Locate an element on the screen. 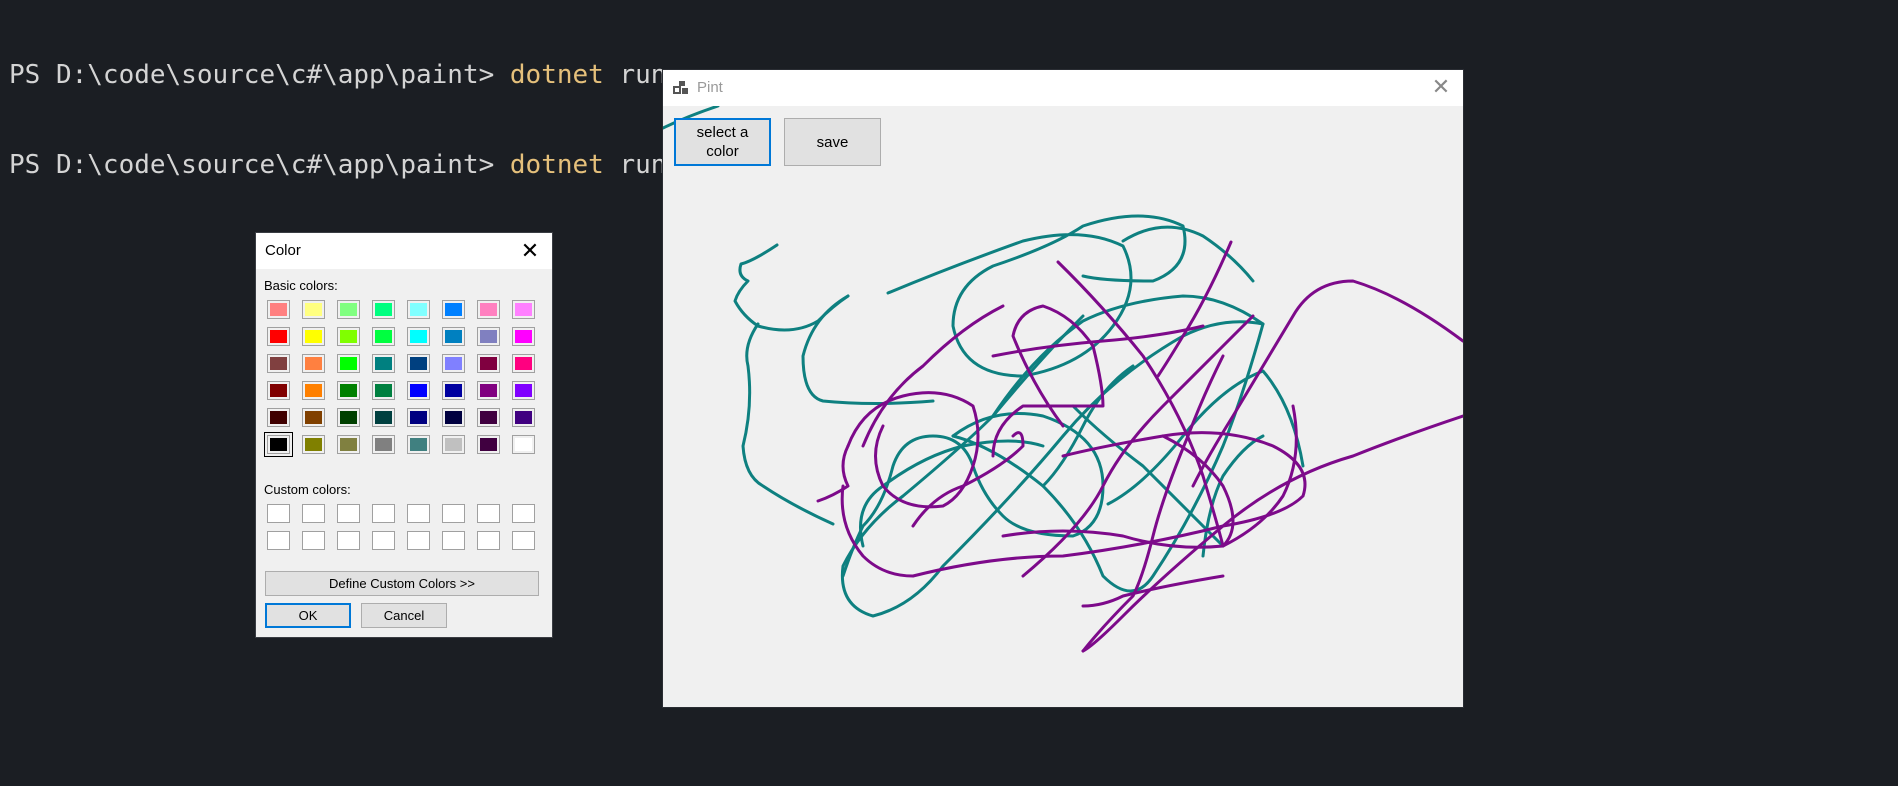 The width and height of the screenshot is (1898, 786). window-title: Pint is located at coordinates (710, 87).